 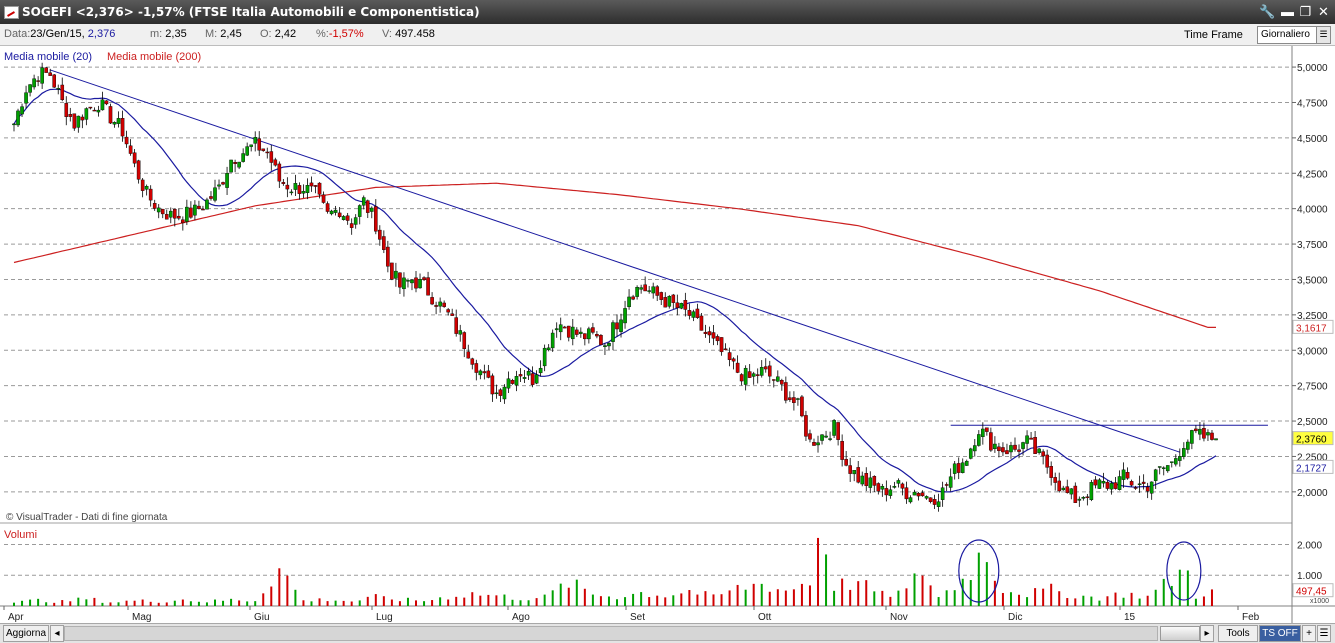 I want to click on tools-icon: 🔧, so click(x=1267, y=11).